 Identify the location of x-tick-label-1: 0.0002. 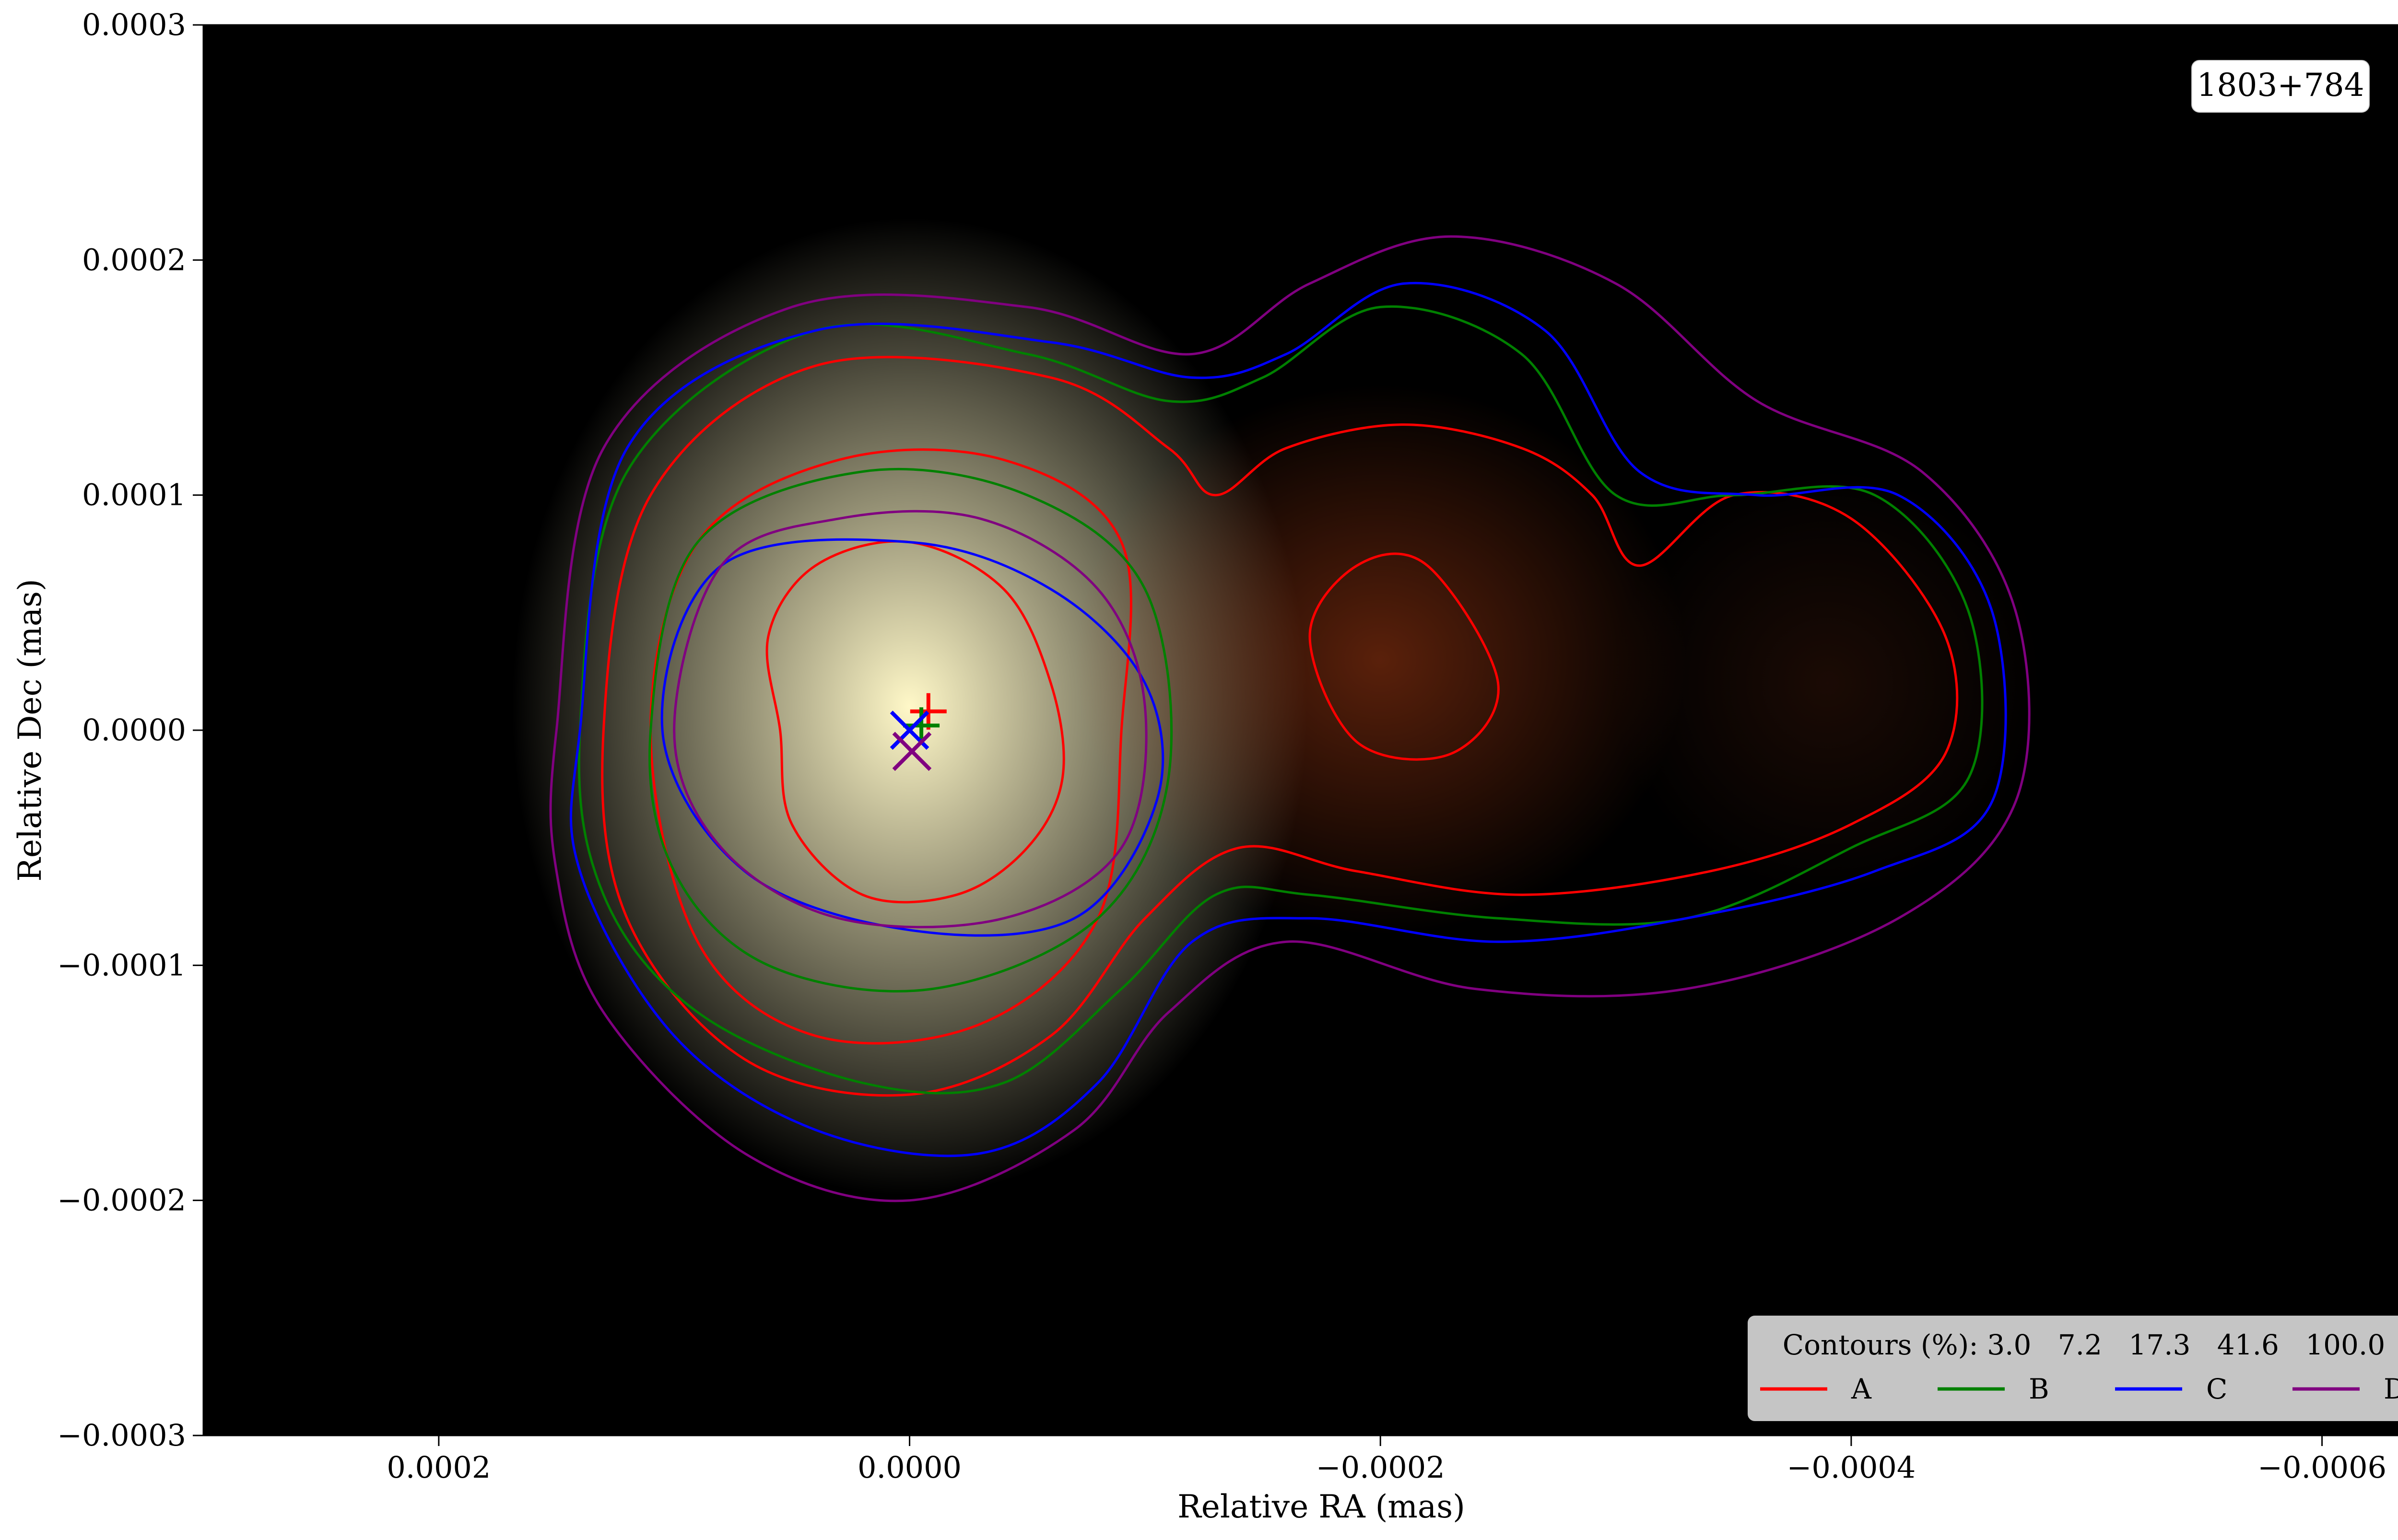
(439, 1467).